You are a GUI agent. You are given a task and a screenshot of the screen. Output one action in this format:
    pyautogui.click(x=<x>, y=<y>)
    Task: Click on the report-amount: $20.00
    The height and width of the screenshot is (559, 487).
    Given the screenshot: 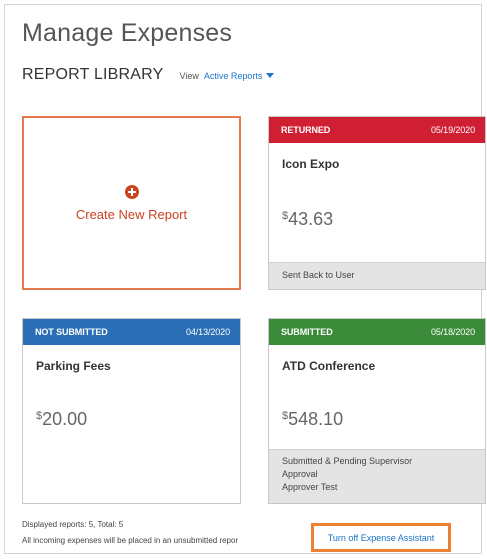 What is the action you would take?
    pyautogui.click(x=61, y=419)
    